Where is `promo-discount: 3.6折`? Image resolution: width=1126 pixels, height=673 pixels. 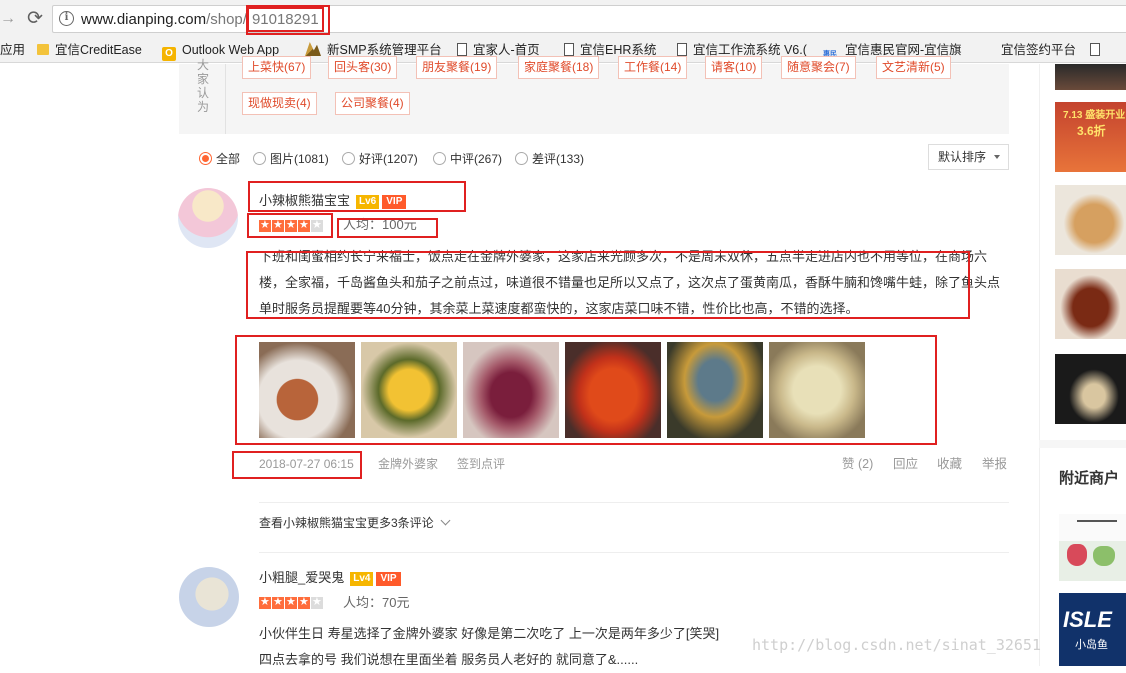
promo-discount: 3.6折 is located at coordinates (1091, 131).